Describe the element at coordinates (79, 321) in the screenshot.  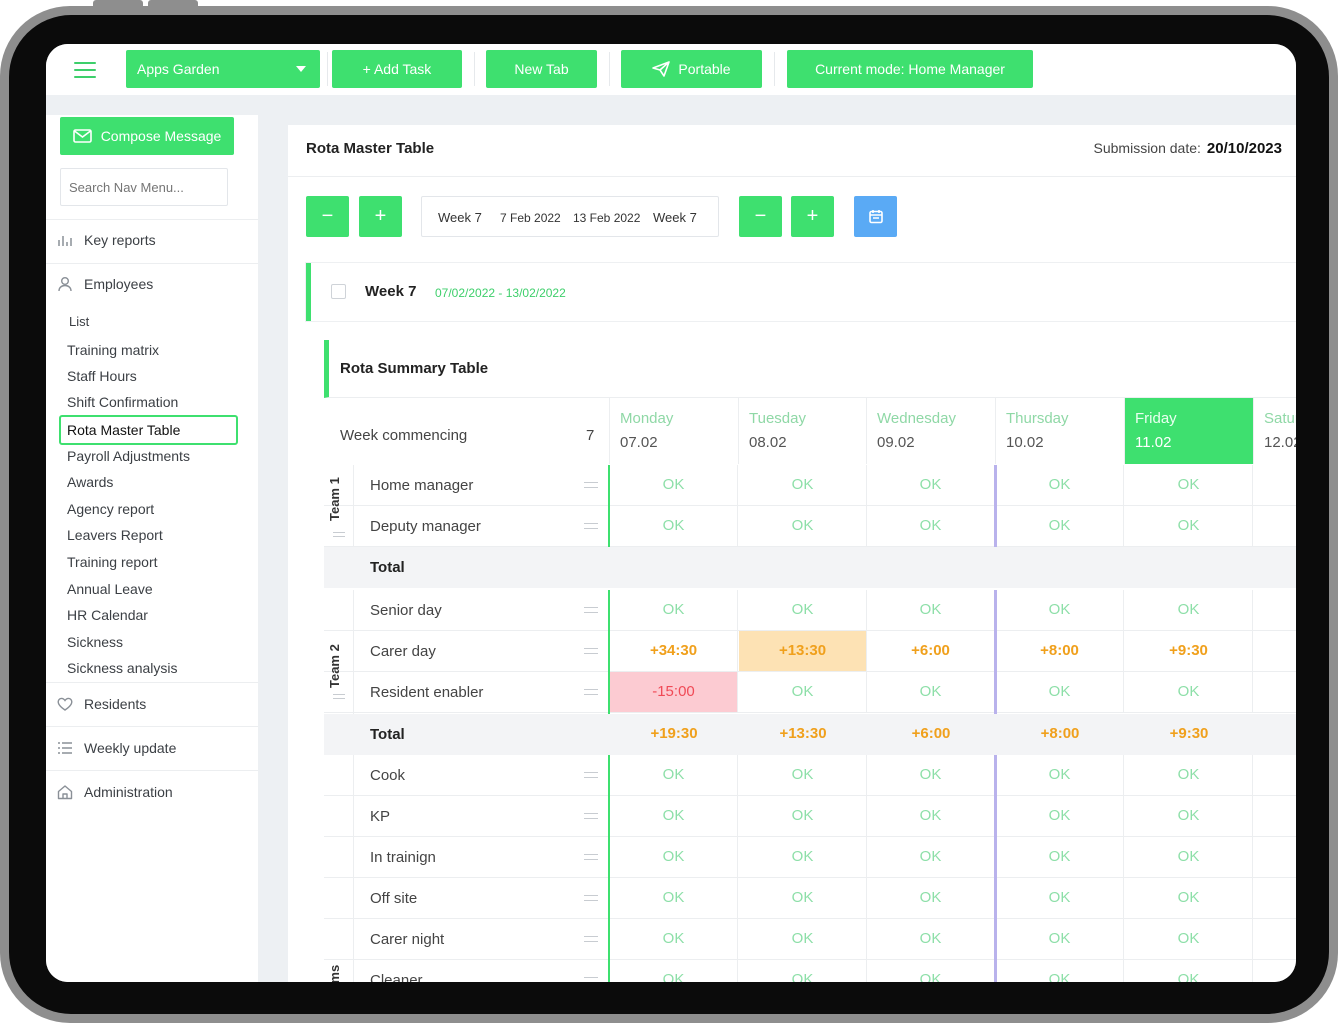
I see `sidebar-item-list: List` at that location.